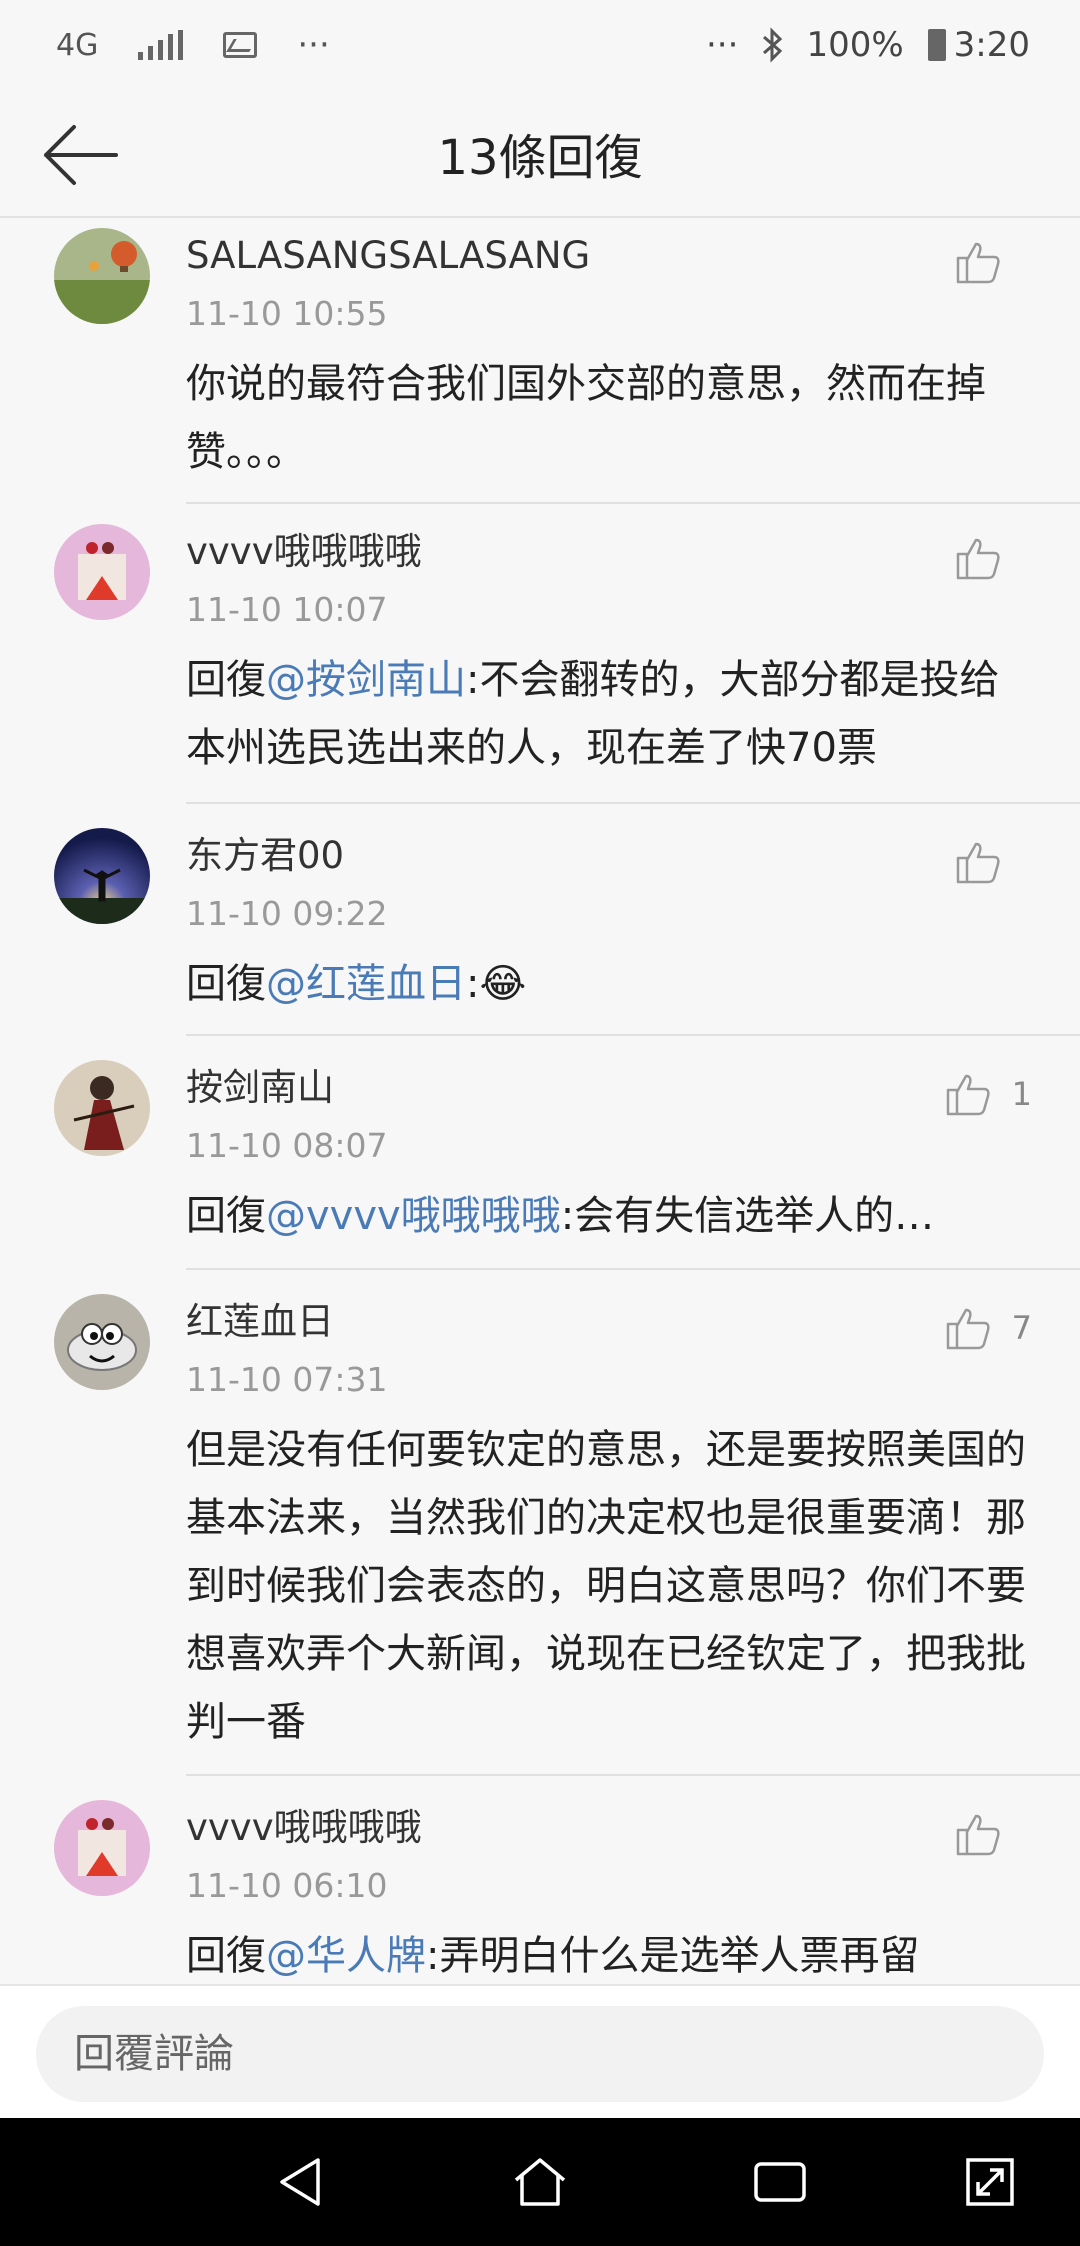  Describe the element at coordinates (287, 1145) in the screenshot. I see `timestamp: 11-10 08:07` at that location.